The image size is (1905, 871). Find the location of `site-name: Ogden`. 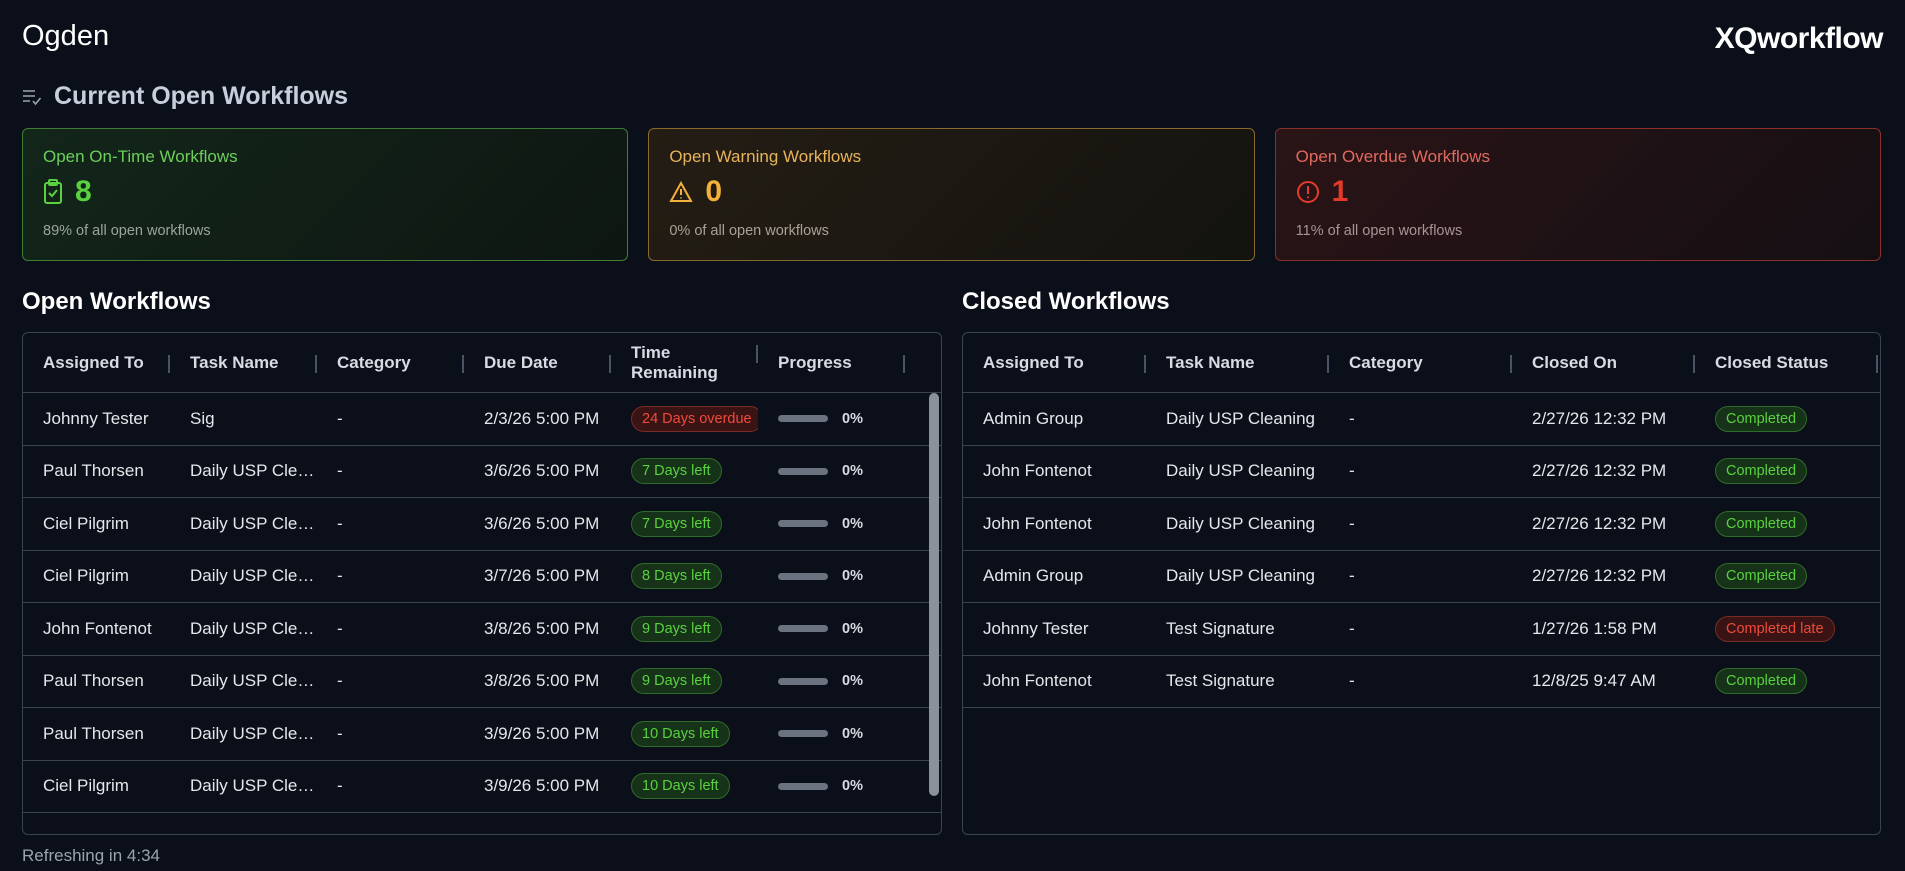

site-name: Ogden is located at coordinates (66, 36).